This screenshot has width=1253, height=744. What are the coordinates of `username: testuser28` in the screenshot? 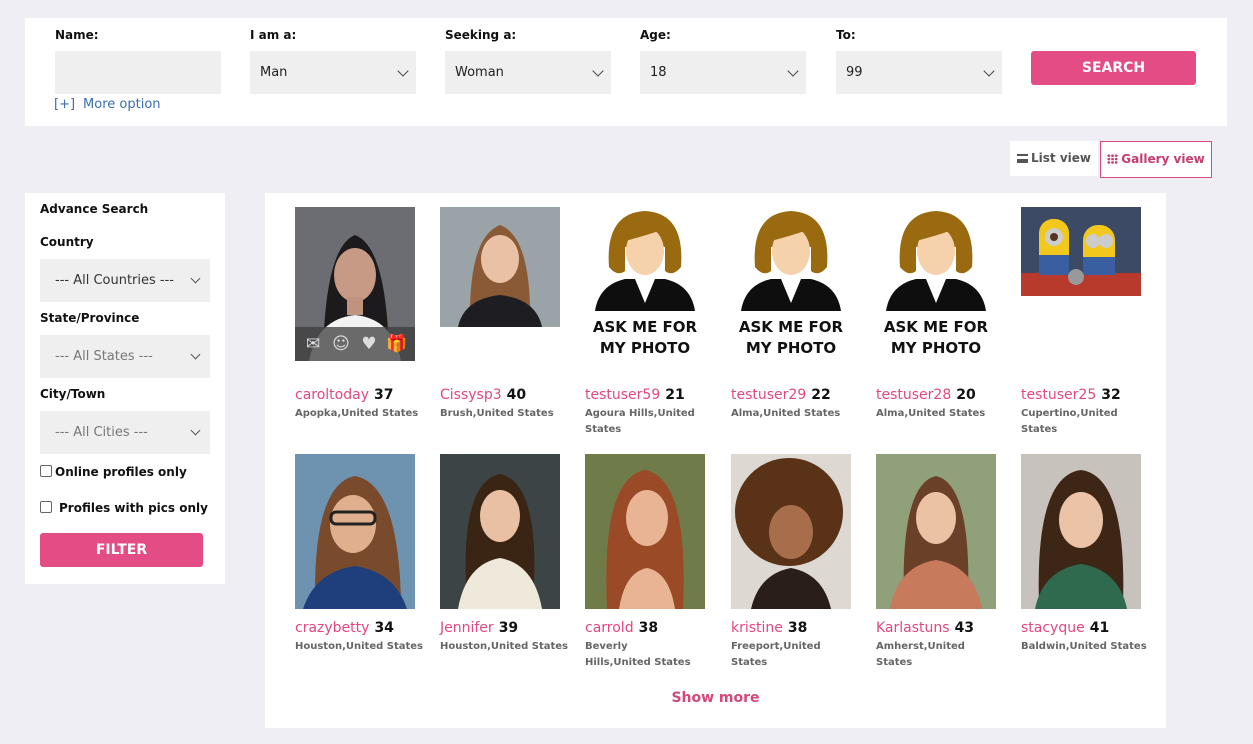 It's located at (913, 395).